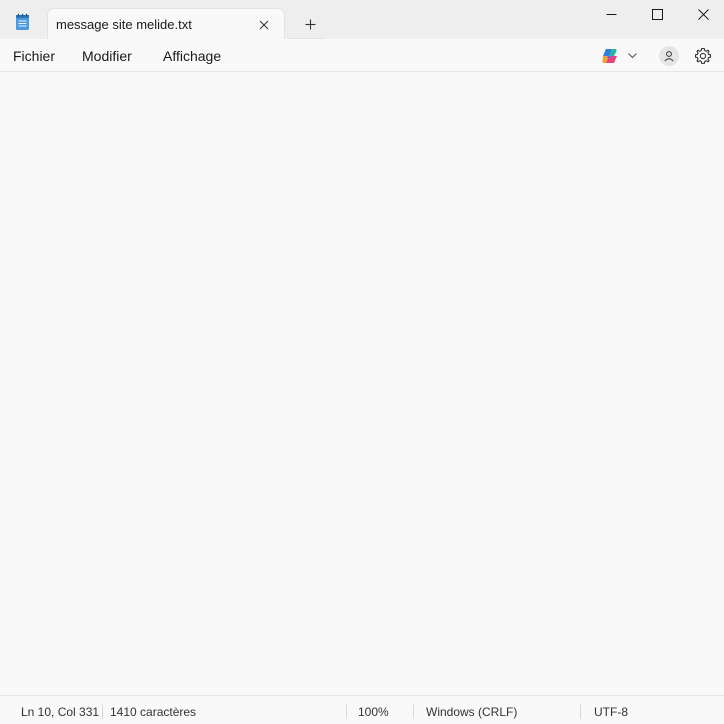  What do you see at coordinates (192, 56) in the screenshot?
I see `menu-view: Affichage` at bounding box center [192, 56].